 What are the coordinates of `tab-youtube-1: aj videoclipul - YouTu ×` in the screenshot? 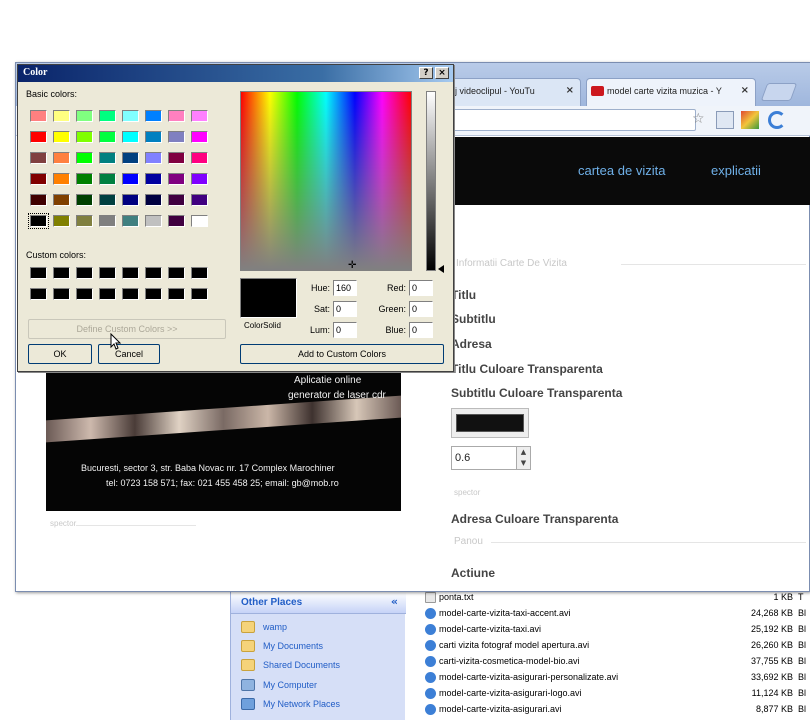 It's located at (511, 92).